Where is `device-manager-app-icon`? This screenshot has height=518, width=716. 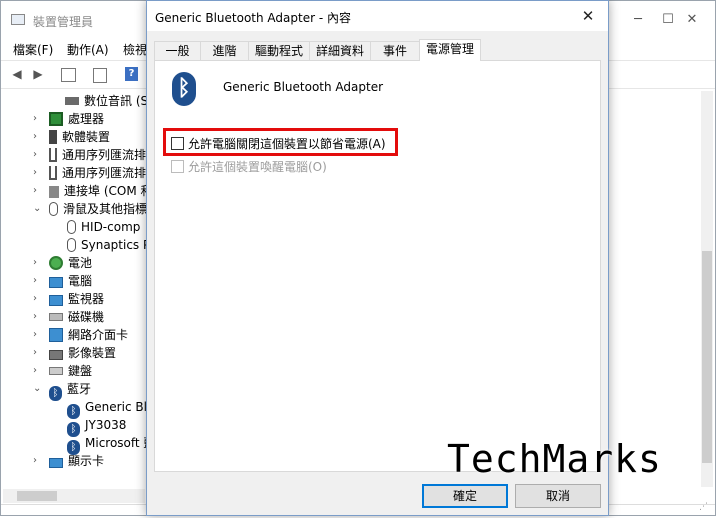
device-manager-app-icon is located at coordinates (18, 19).